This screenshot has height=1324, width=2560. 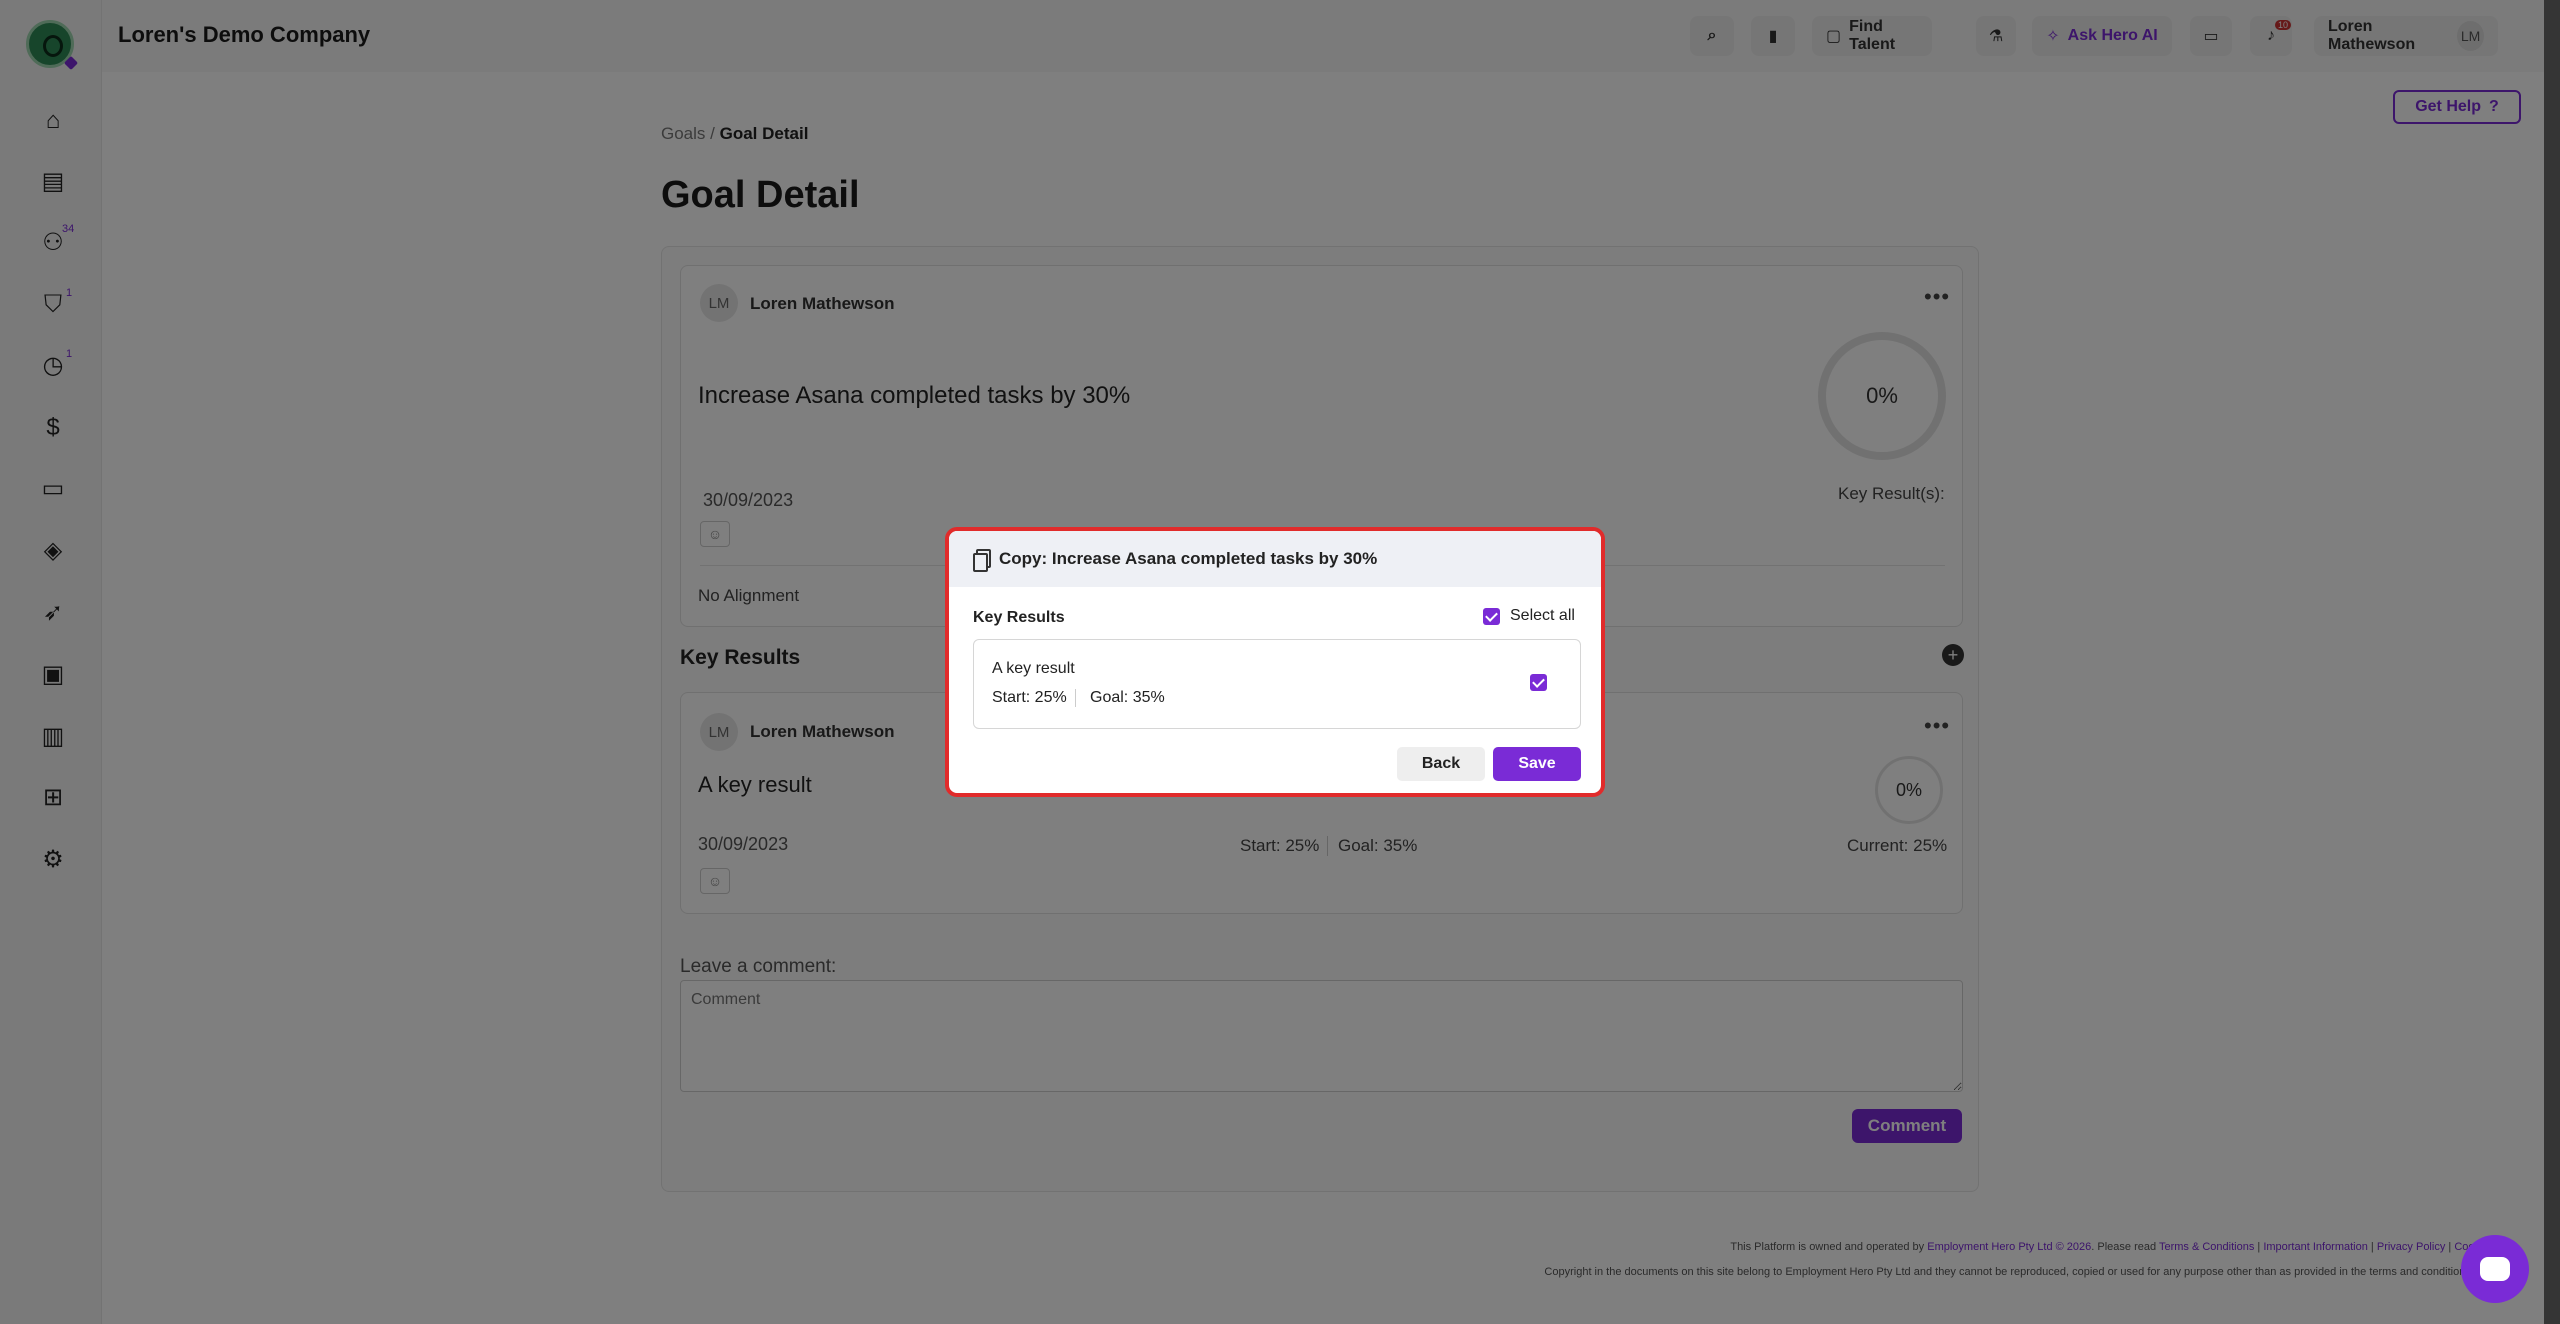 What do you see at coordinates (1277, 684) in the screenshot?
I see `key-result-option: A key result Start: 25% Goal: 35%` at bounding box center [1277, 684].